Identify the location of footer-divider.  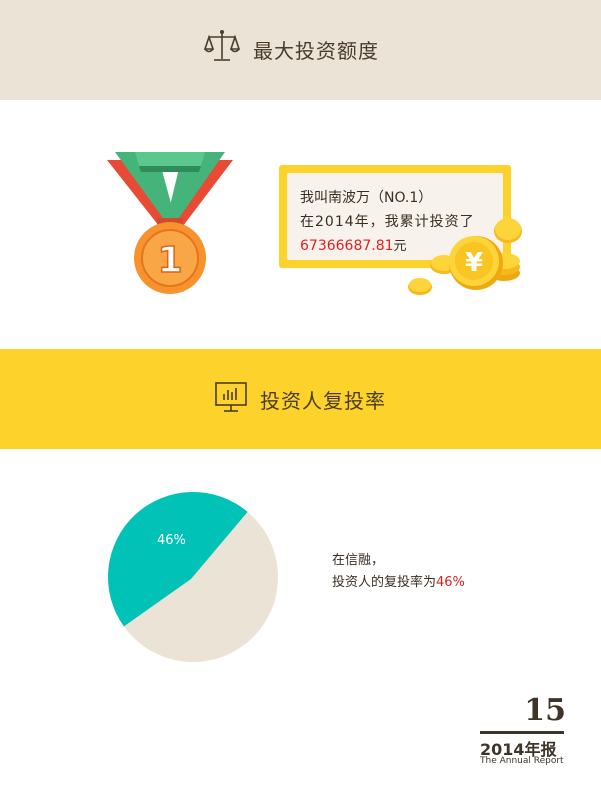
(522, 732).